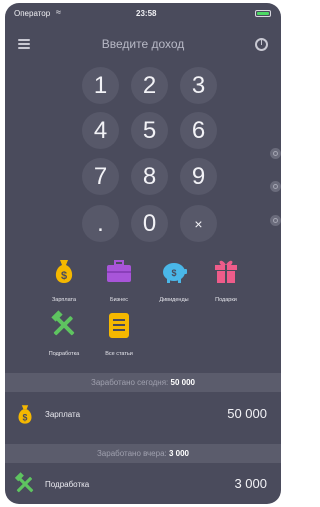 The height and width of the screenshot is (507, 320). Describe the element at coordinates (64, 300) in the screenshot. I see `category-label: Зарплата` at that location.